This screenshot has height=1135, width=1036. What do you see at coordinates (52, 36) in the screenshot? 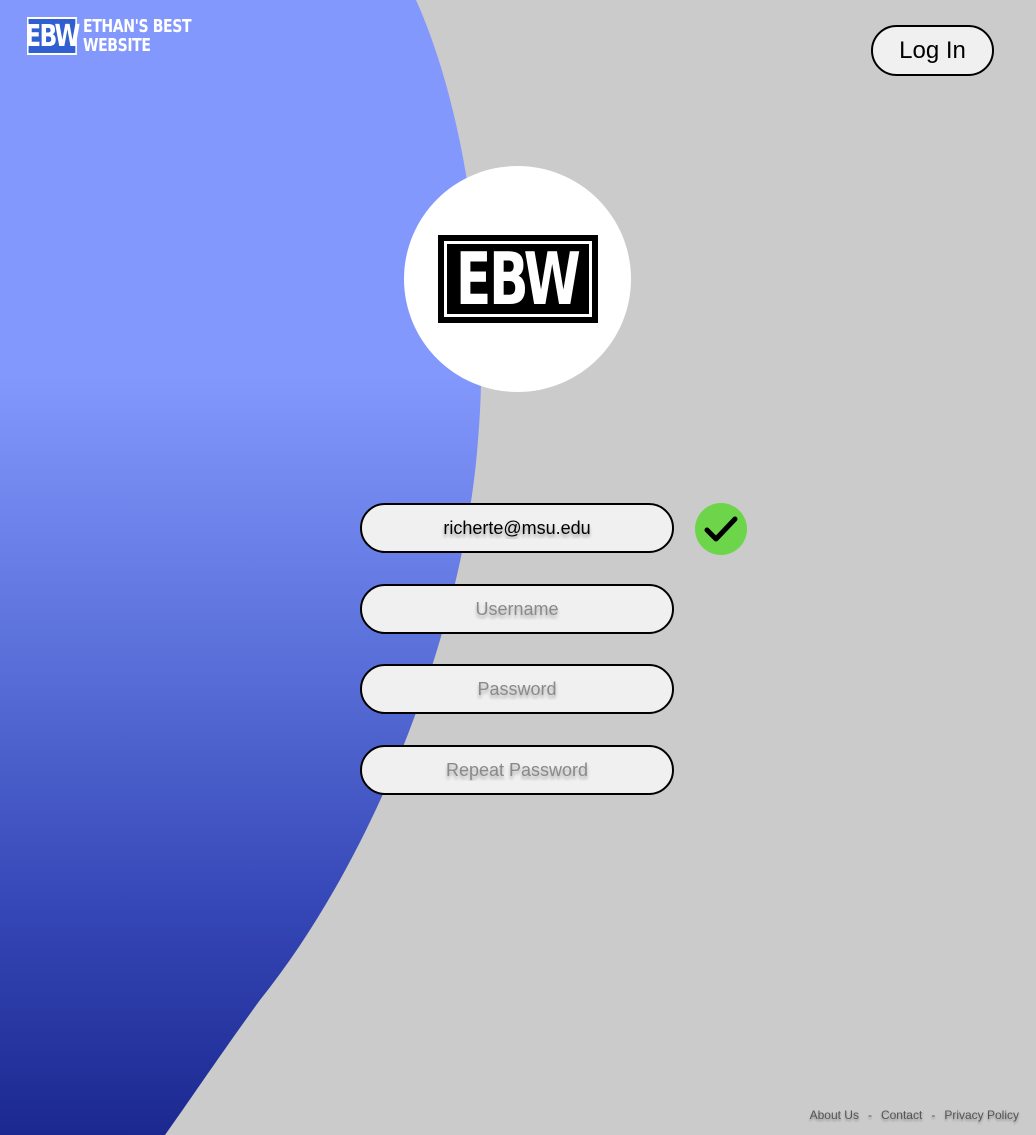
I see `brand-abbr: EBW` at bounding box center [52, 36].